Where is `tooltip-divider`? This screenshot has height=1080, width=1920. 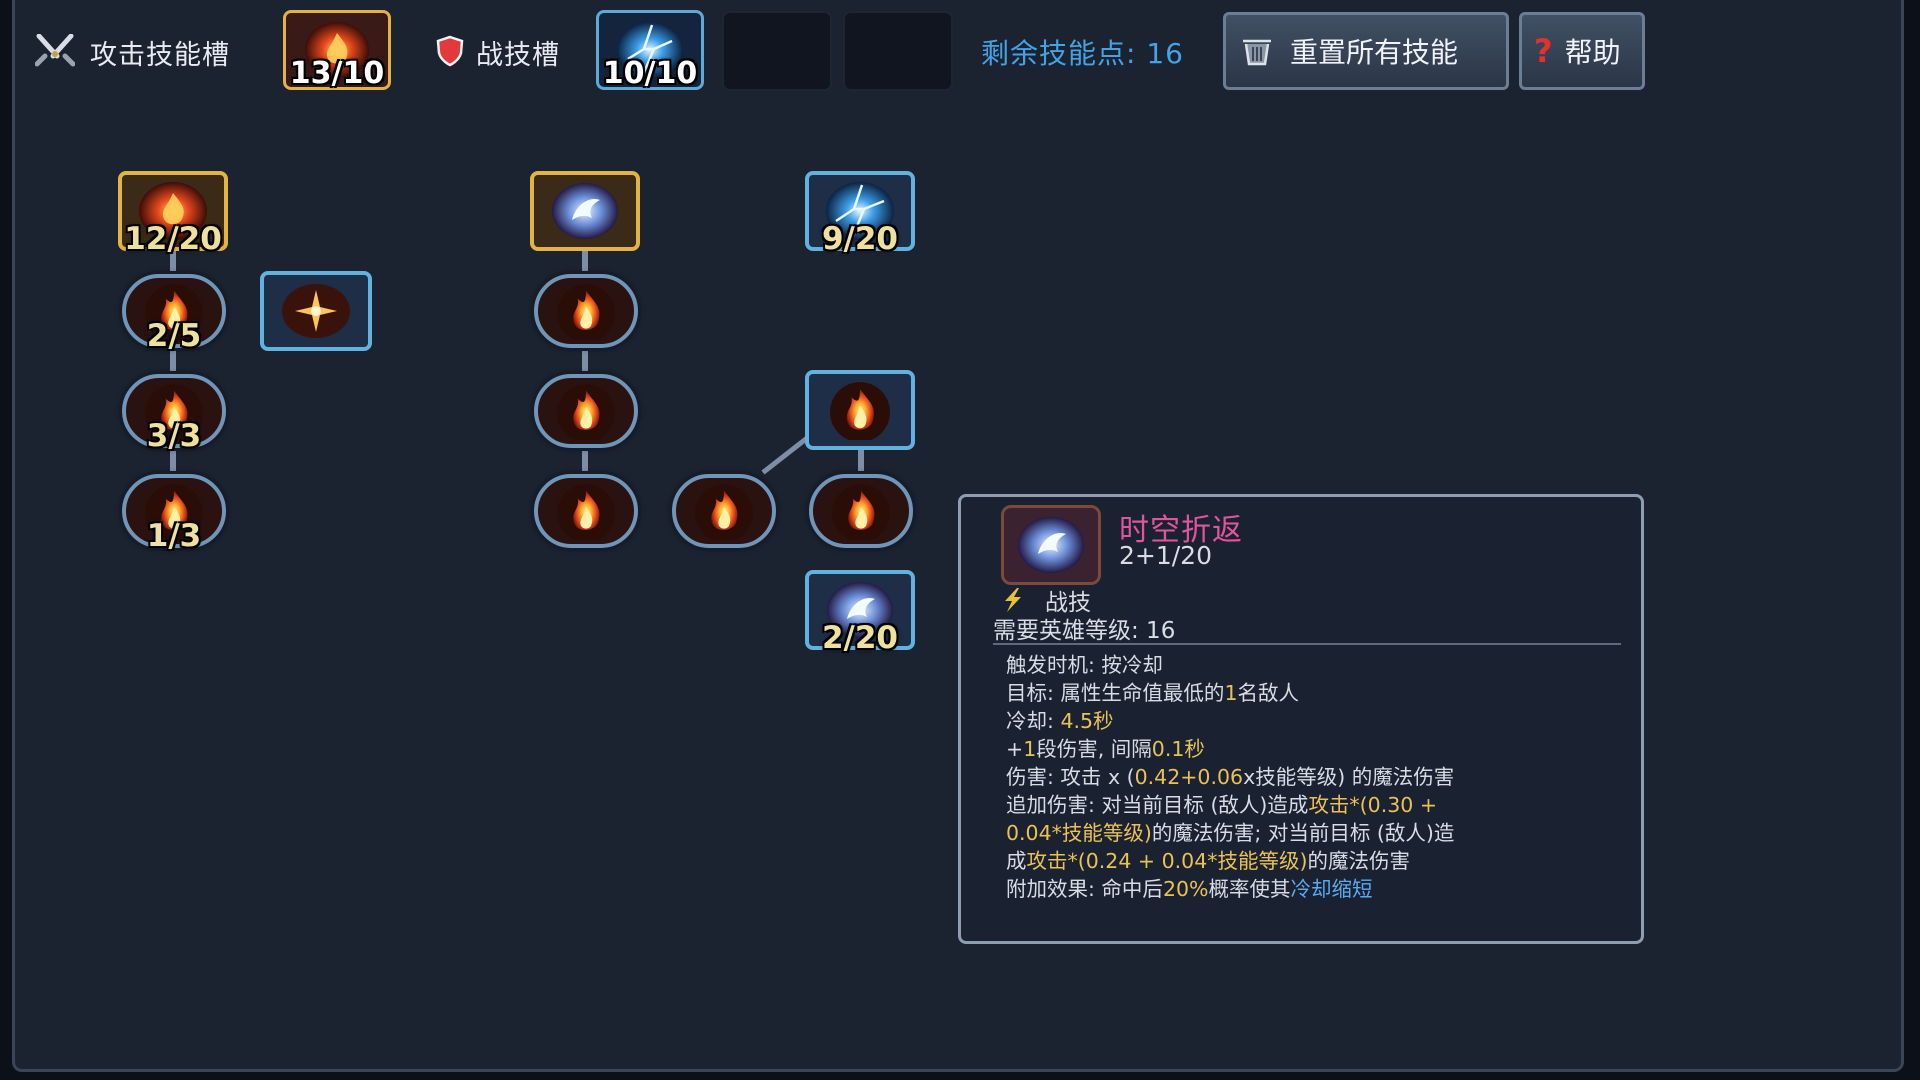 tooltip-divider is located at coordinates (1307, 644).